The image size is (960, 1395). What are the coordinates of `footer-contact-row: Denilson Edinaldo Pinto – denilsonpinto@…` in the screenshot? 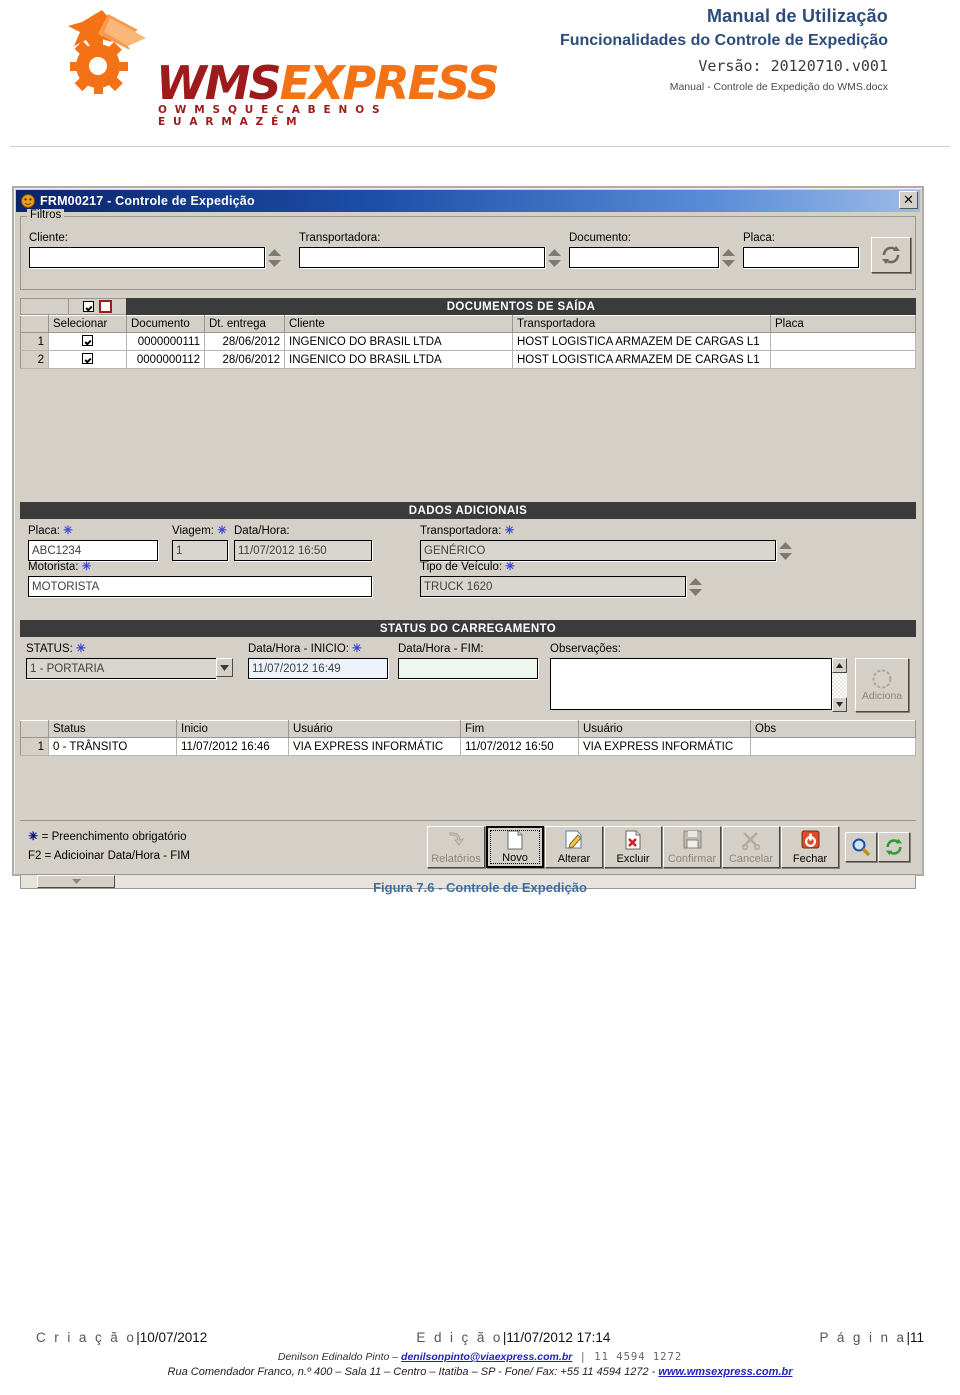 It's located at (480, 1357).